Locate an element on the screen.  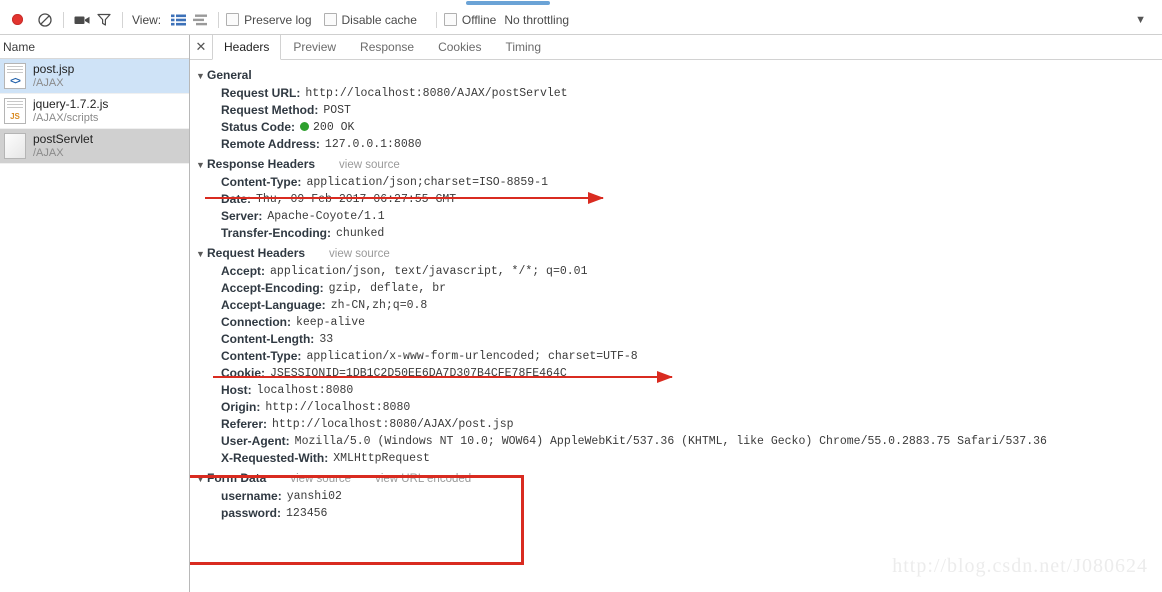
tab-headers: Headers is located at coordinates (247, 47).